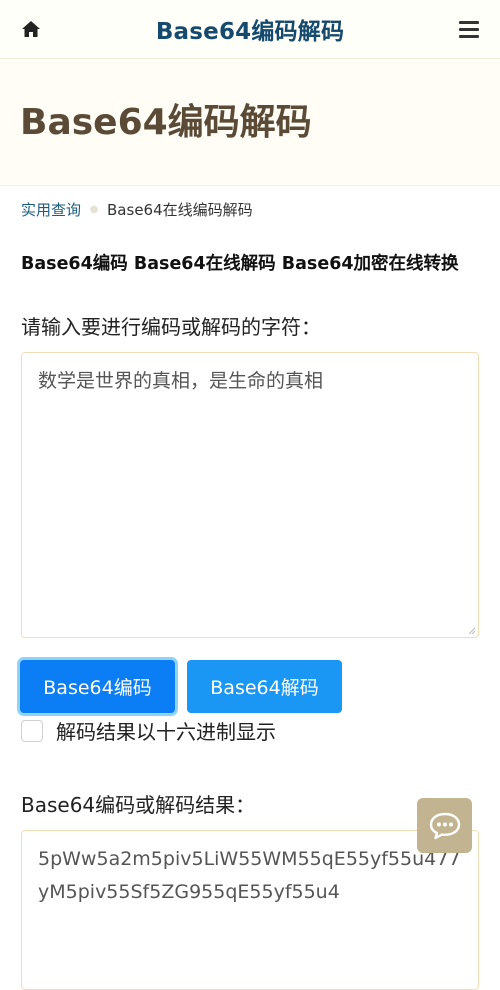  Describe the element at coordinates (138, 805) in the screenshot. I see `output-label: Base64编码或解码结果：` at that location.